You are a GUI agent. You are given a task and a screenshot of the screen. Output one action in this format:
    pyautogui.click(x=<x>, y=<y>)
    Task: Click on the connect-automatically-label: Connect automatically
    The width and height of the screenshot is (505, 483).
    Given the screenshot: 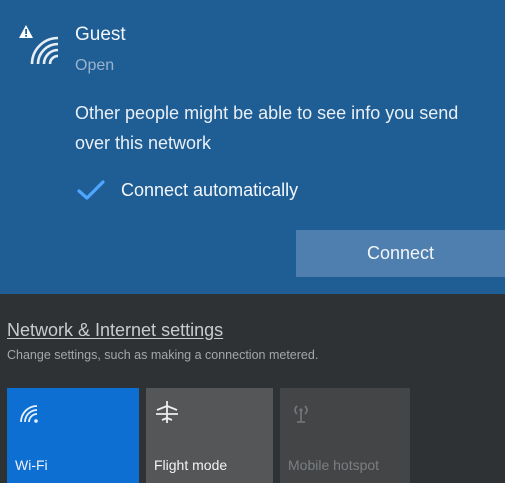 What is the action you would take?
    pyautogui.click(x=210, y=189)
    